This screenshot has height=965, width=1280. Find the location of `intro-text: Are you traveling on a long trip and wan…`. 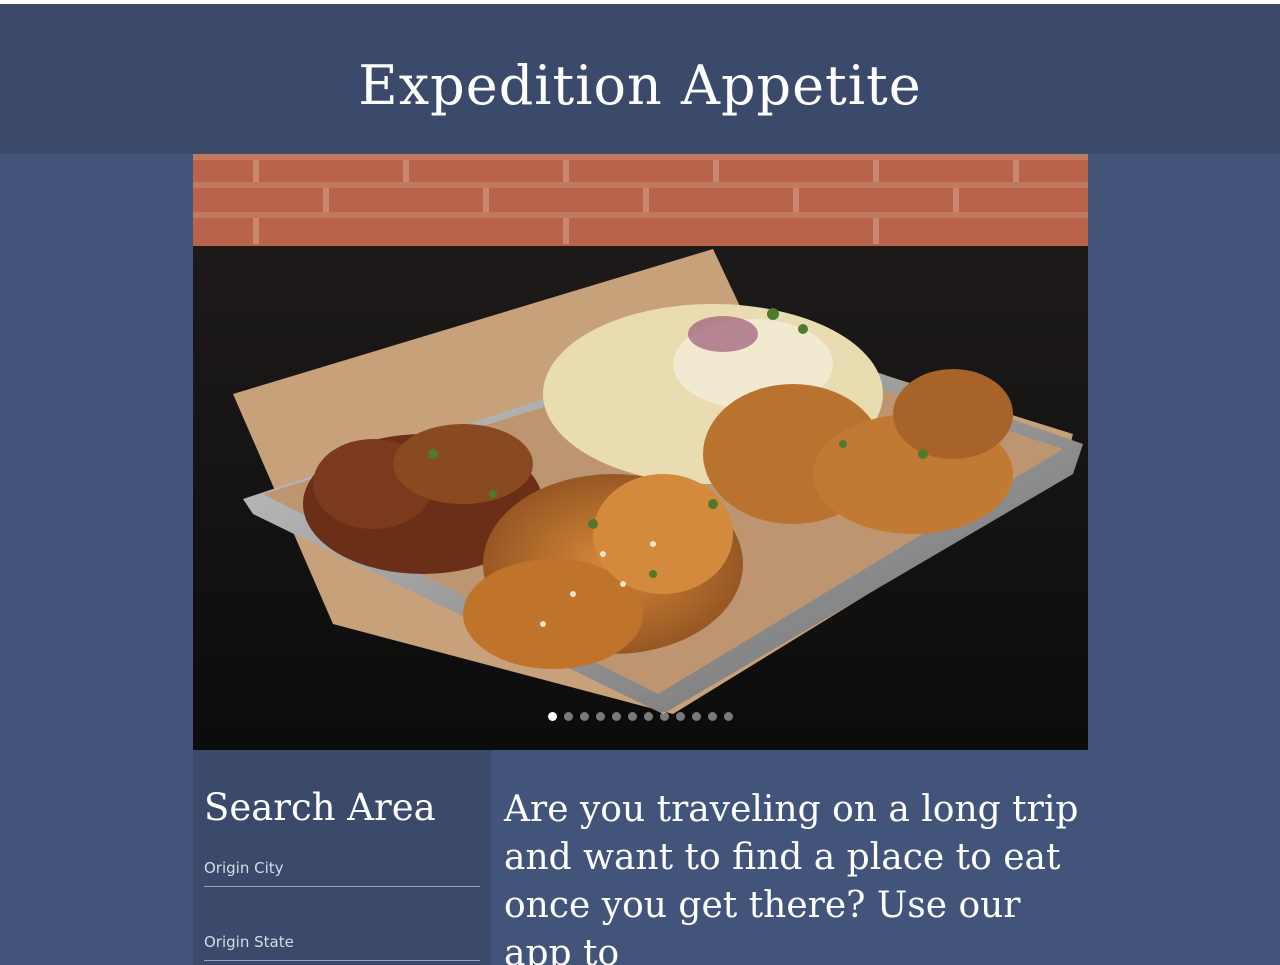

intro-text: Are you traveling on a long trip and wan… is located at coordinates (791, 877).